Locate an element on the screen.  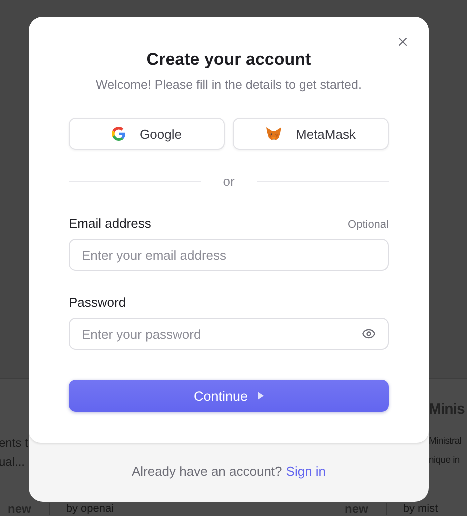
sign-in-link: Sign in is located at coordinates (306, 471).